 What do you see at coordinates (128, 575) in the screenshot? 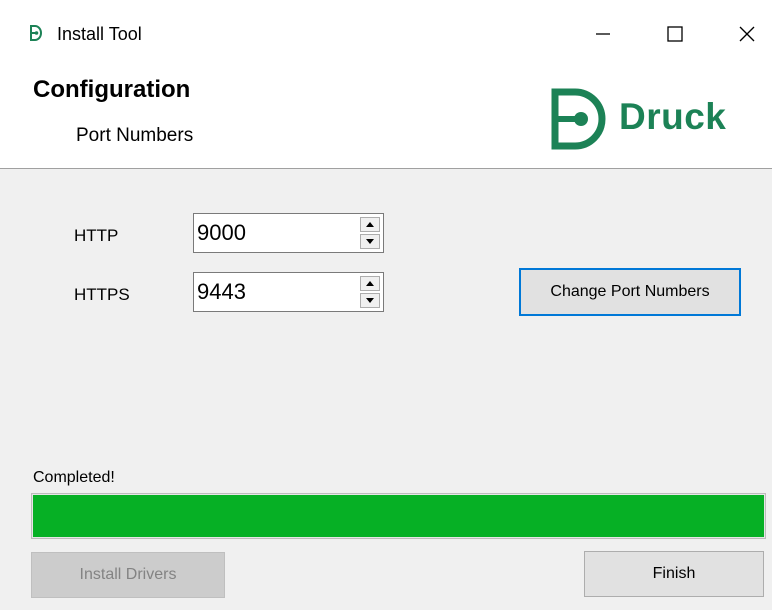
I see `install-drivers-button: Install Drivers` at bounding box center [128, 575].